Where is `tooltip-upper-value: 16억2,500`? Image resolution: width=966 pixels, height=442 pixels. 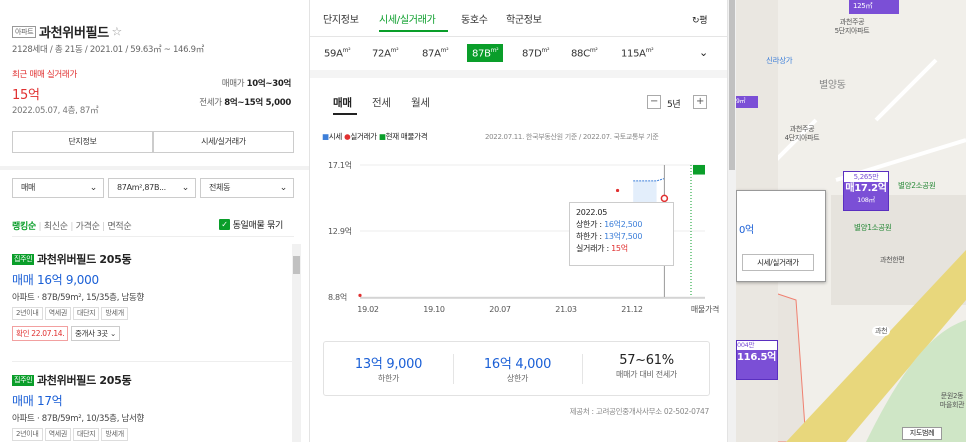 tooltip-upper-value: 16억2,500 is located at coordinates (623, 224).